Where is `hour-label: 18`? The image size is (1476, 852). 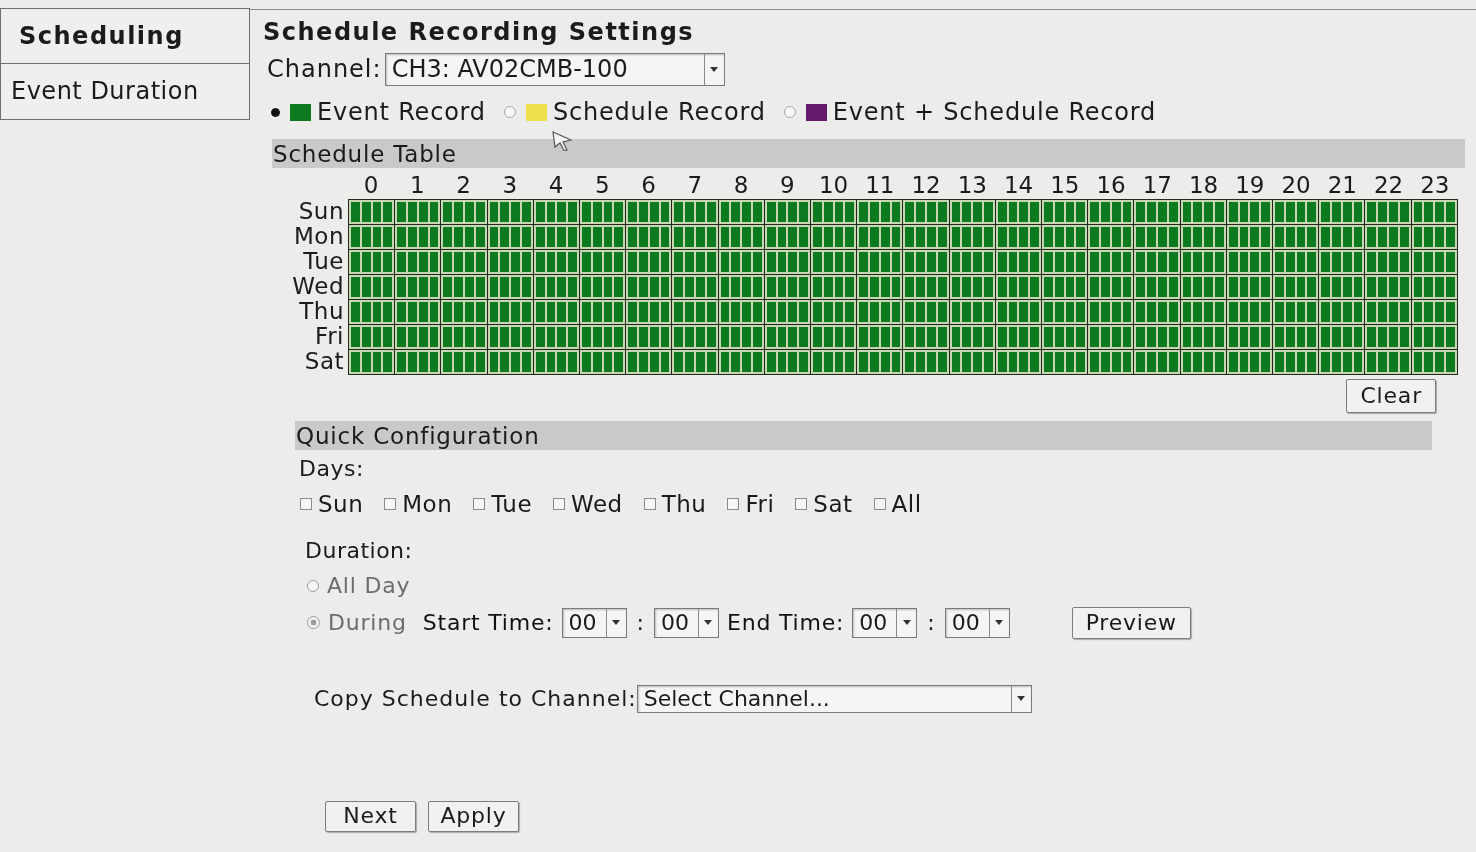 hour-label: 18 is located at coordinates (1204, 184).